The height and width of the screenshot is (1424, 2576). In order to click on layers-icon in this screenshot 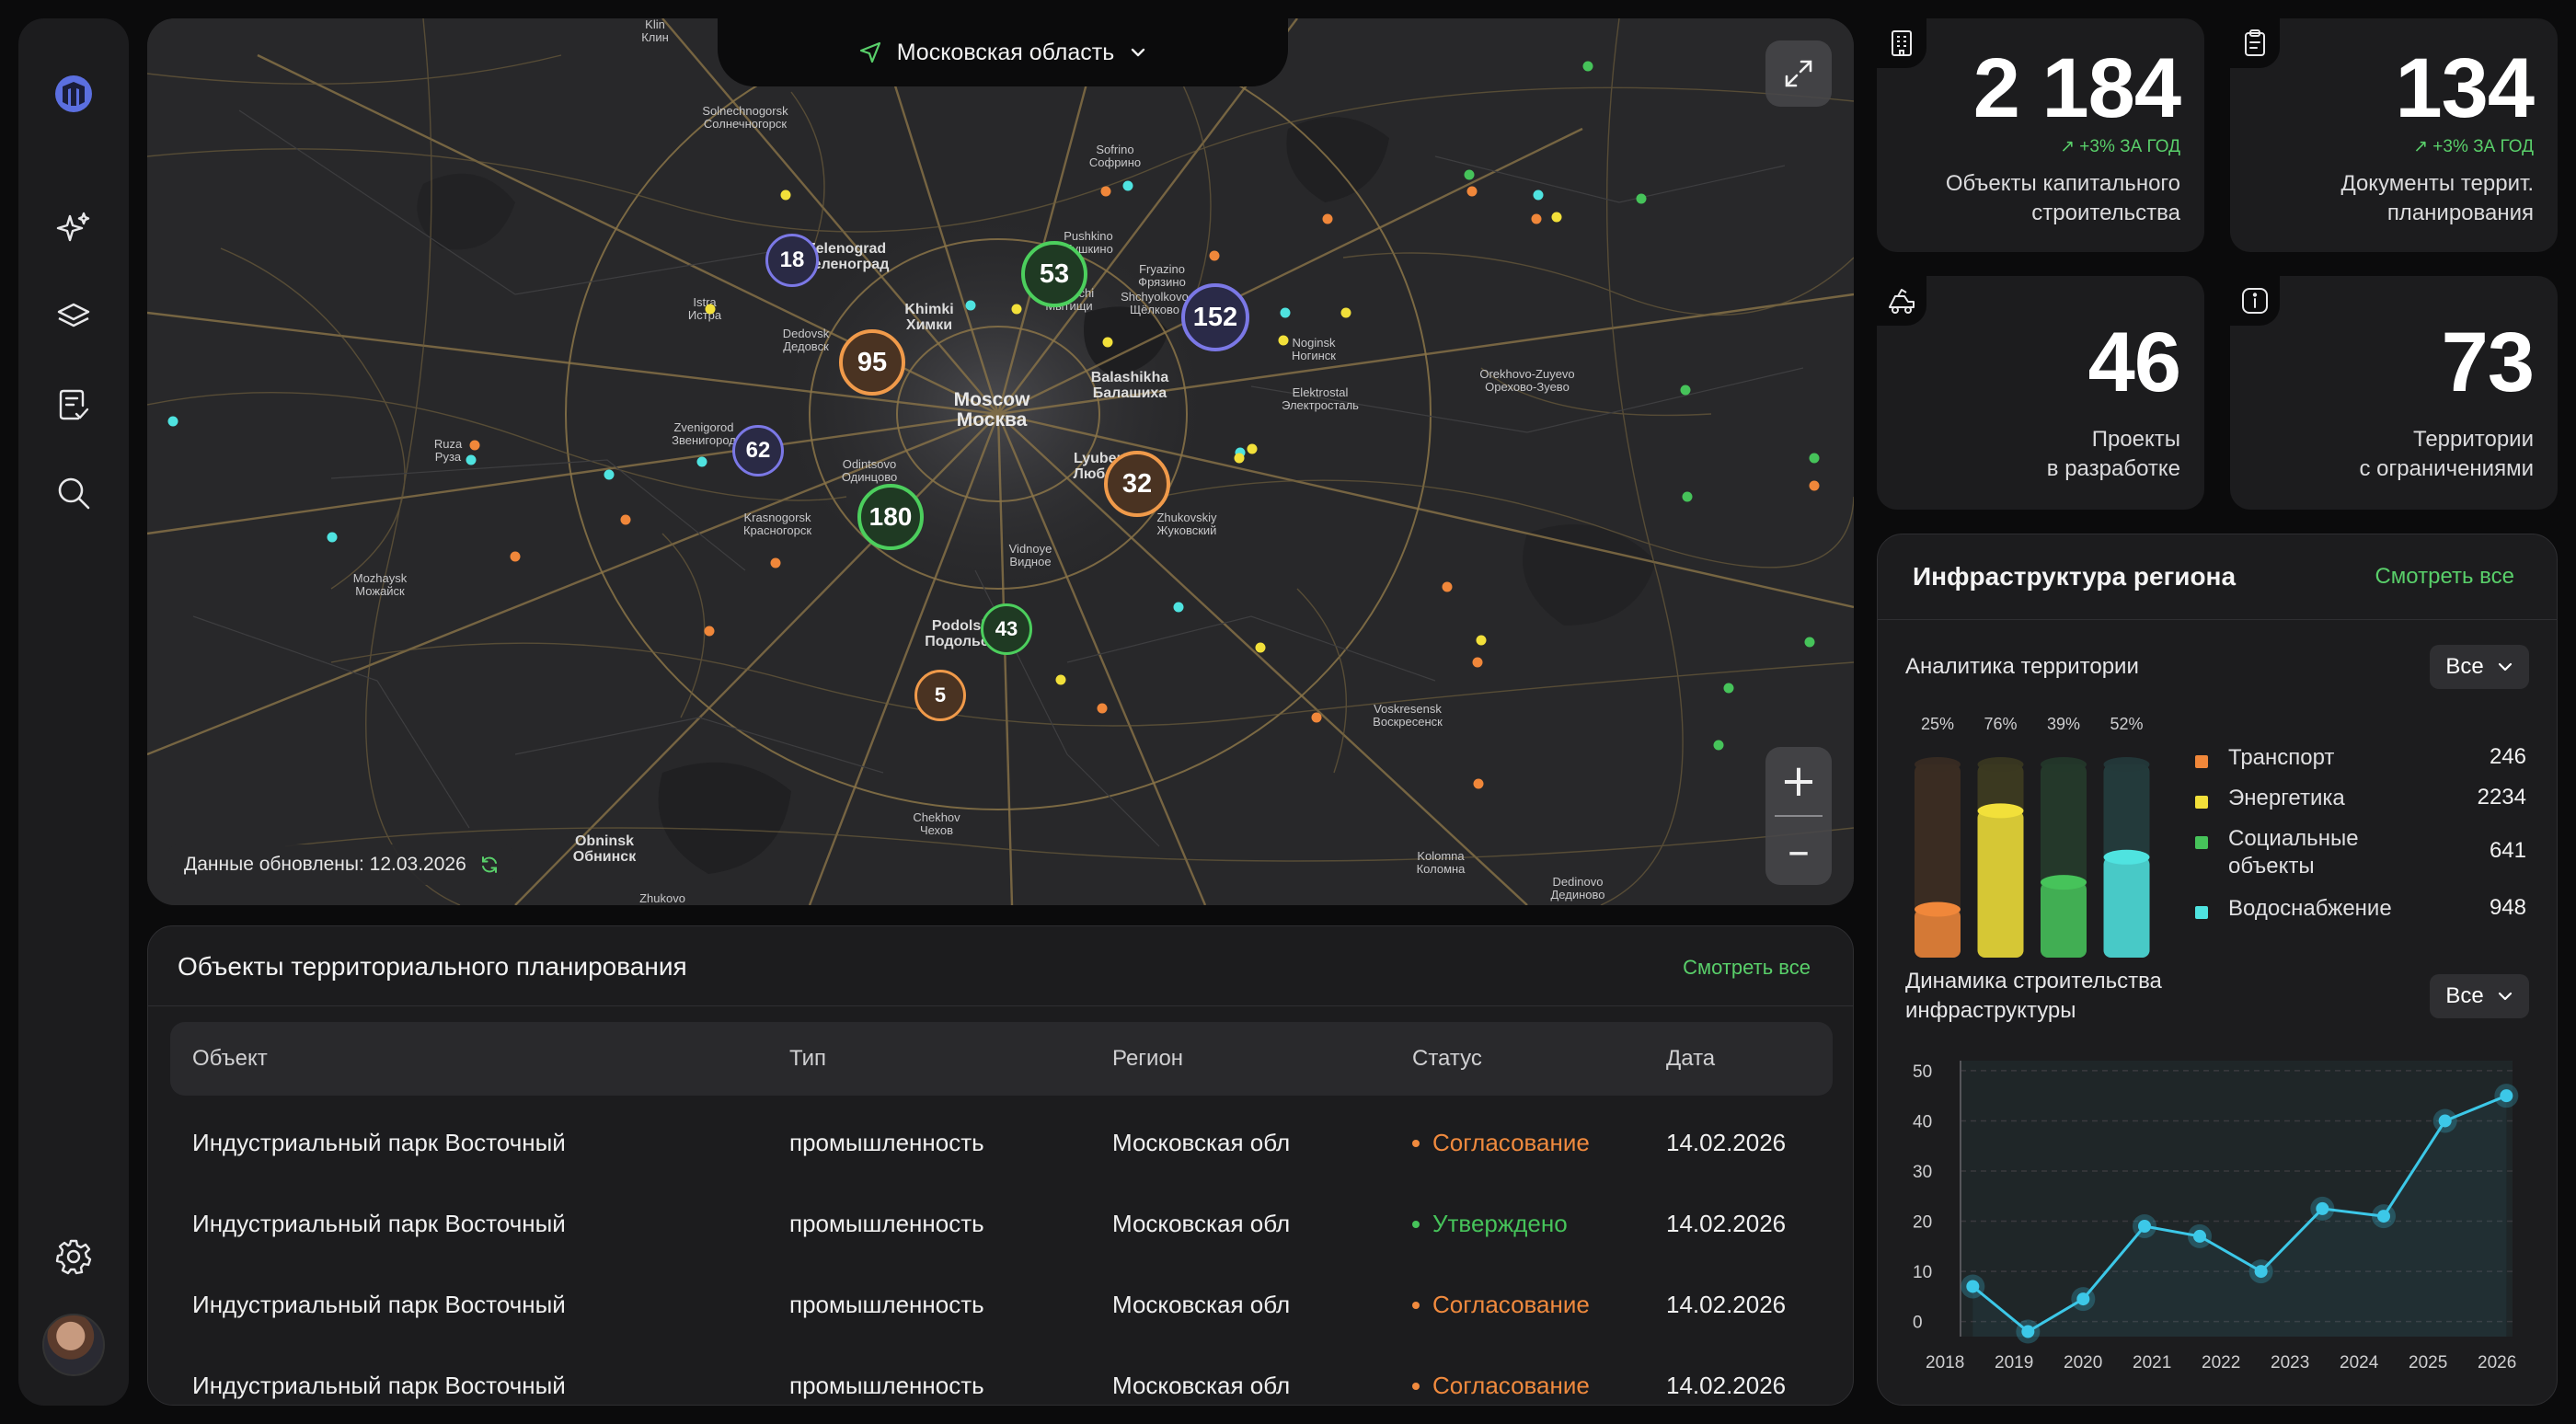, I will do `click(73, 316)`.